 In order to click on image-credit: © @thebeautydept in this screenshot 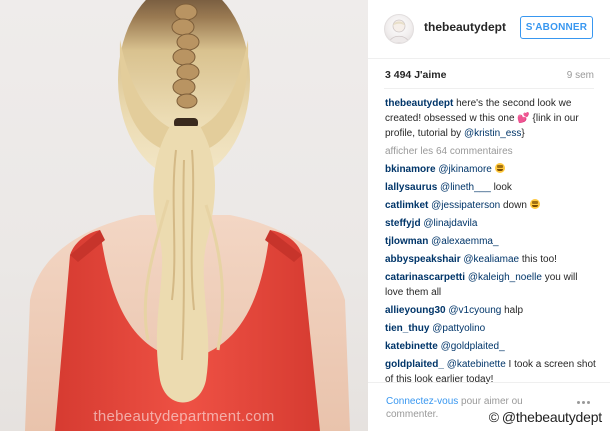, I will do `click(545, 417)`.